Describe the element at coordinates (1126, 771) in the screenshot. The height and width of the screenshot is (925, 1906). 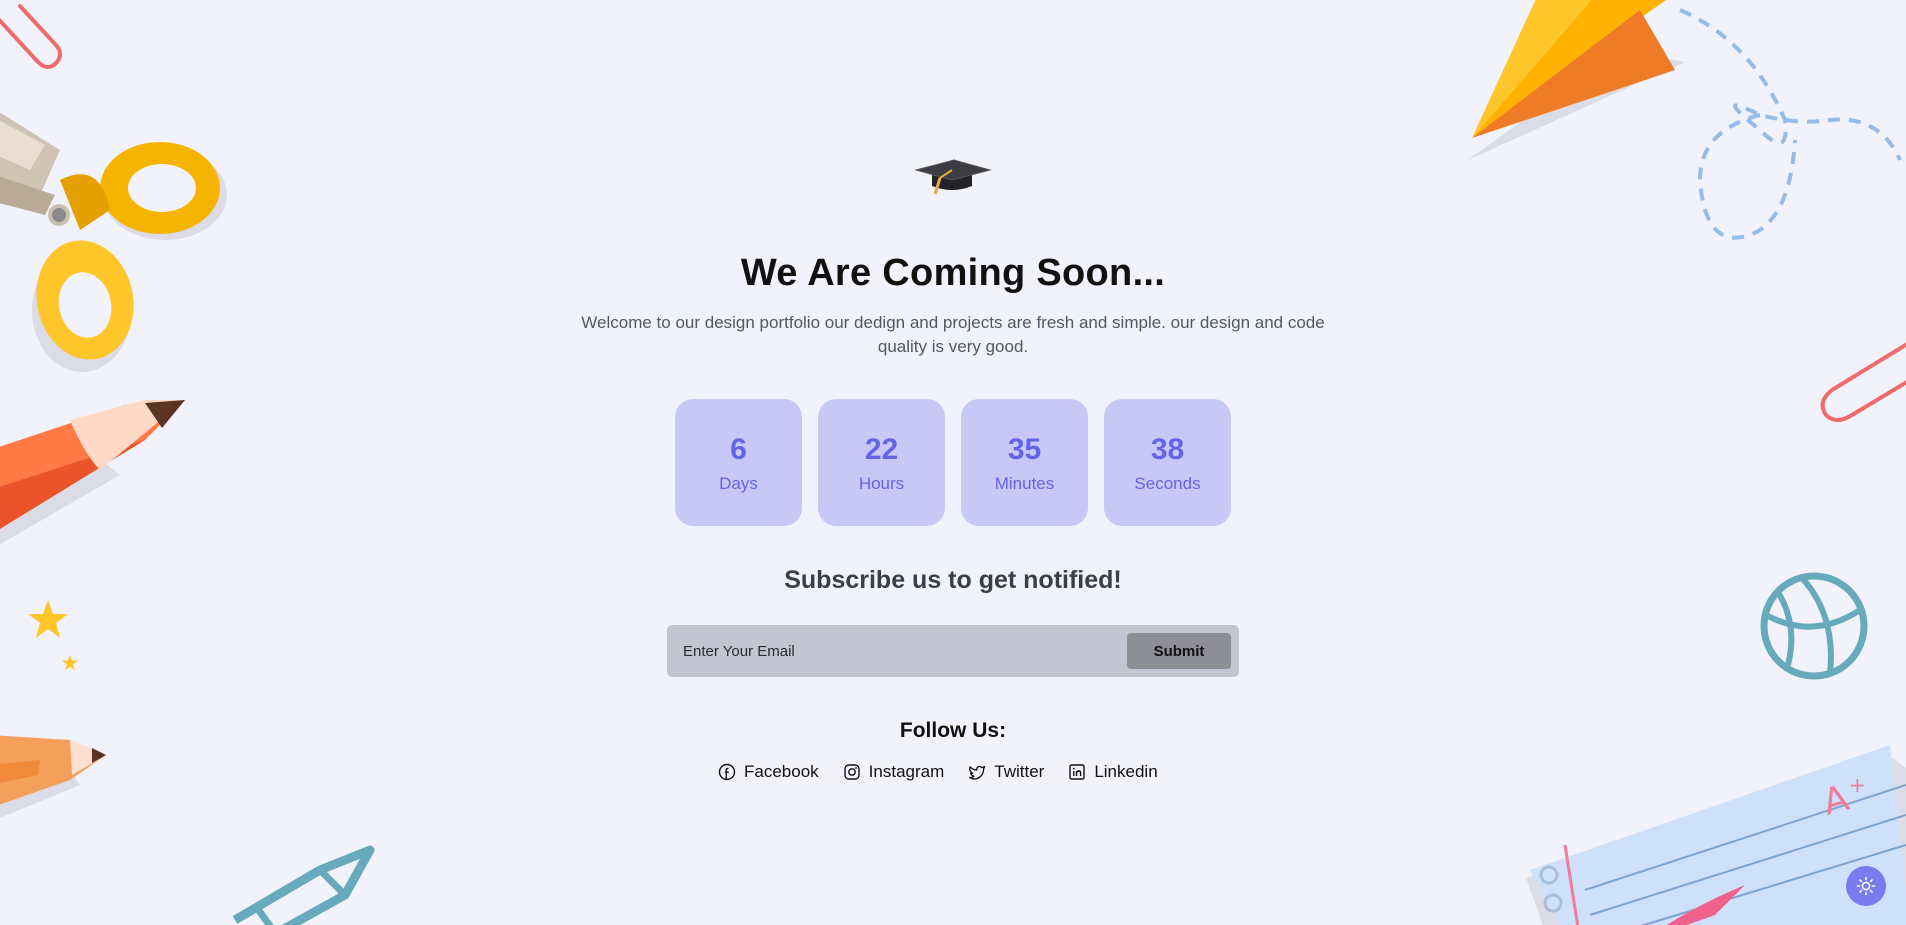
I see `social-link-label: Linkedin` at that location.